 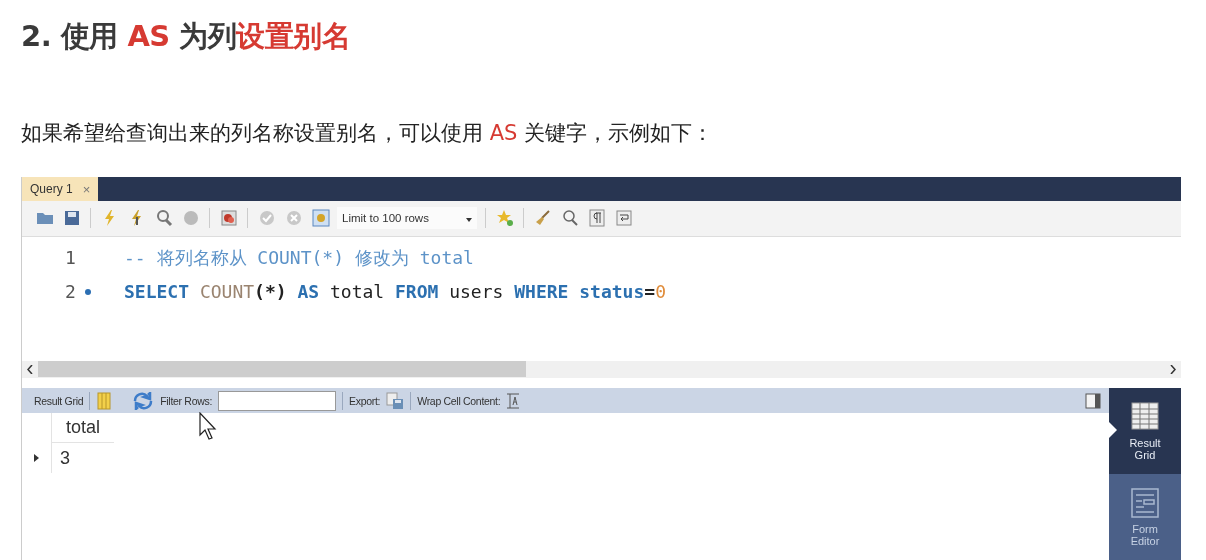 I want to click on columns-icon, so click(x=104, y=400).